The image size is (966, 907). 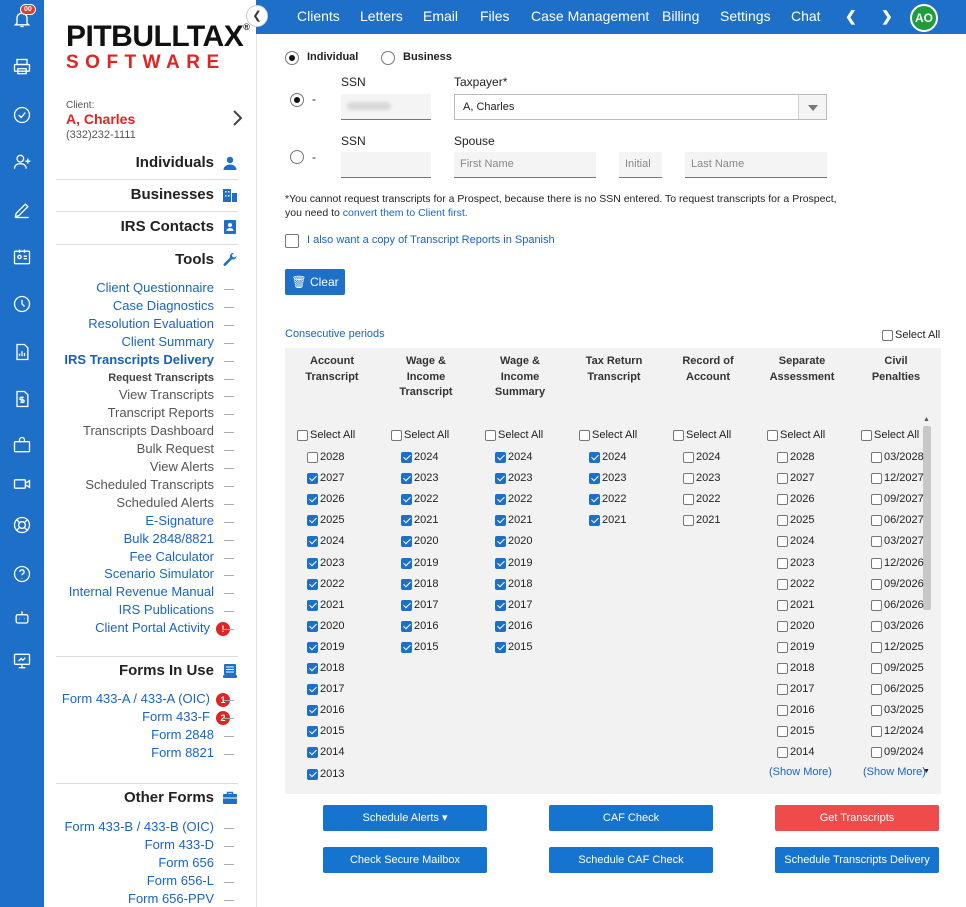 What do you see at coordinates (924, 18) in the screenshot?
I see `user-avatar: AO` at bounding box center [924, 18].